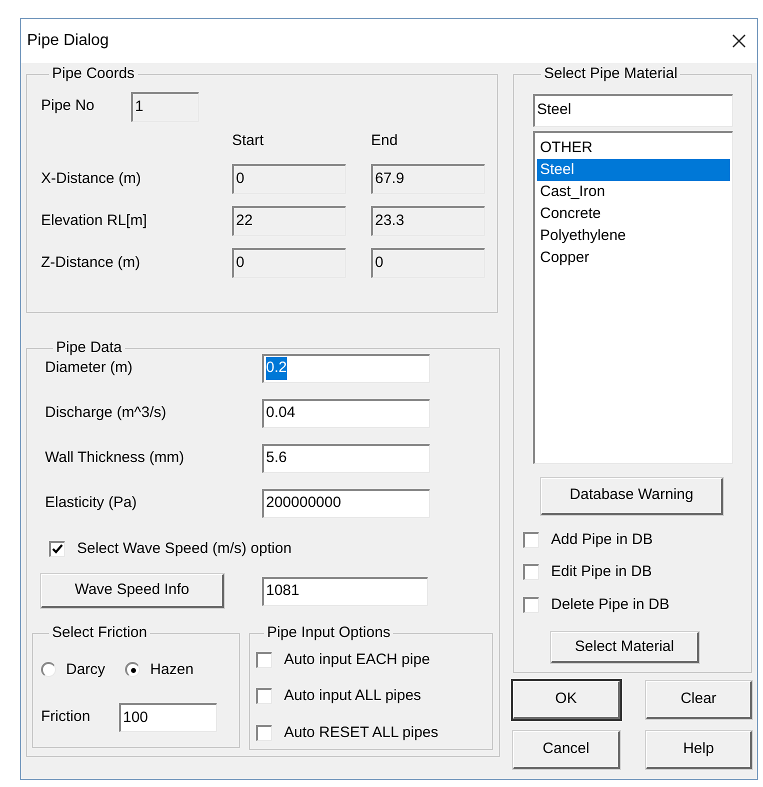 Image resolution: width=763 pixels, height=787 pixels. I want to click on button: Wave Speed Info, so click(132, 591).